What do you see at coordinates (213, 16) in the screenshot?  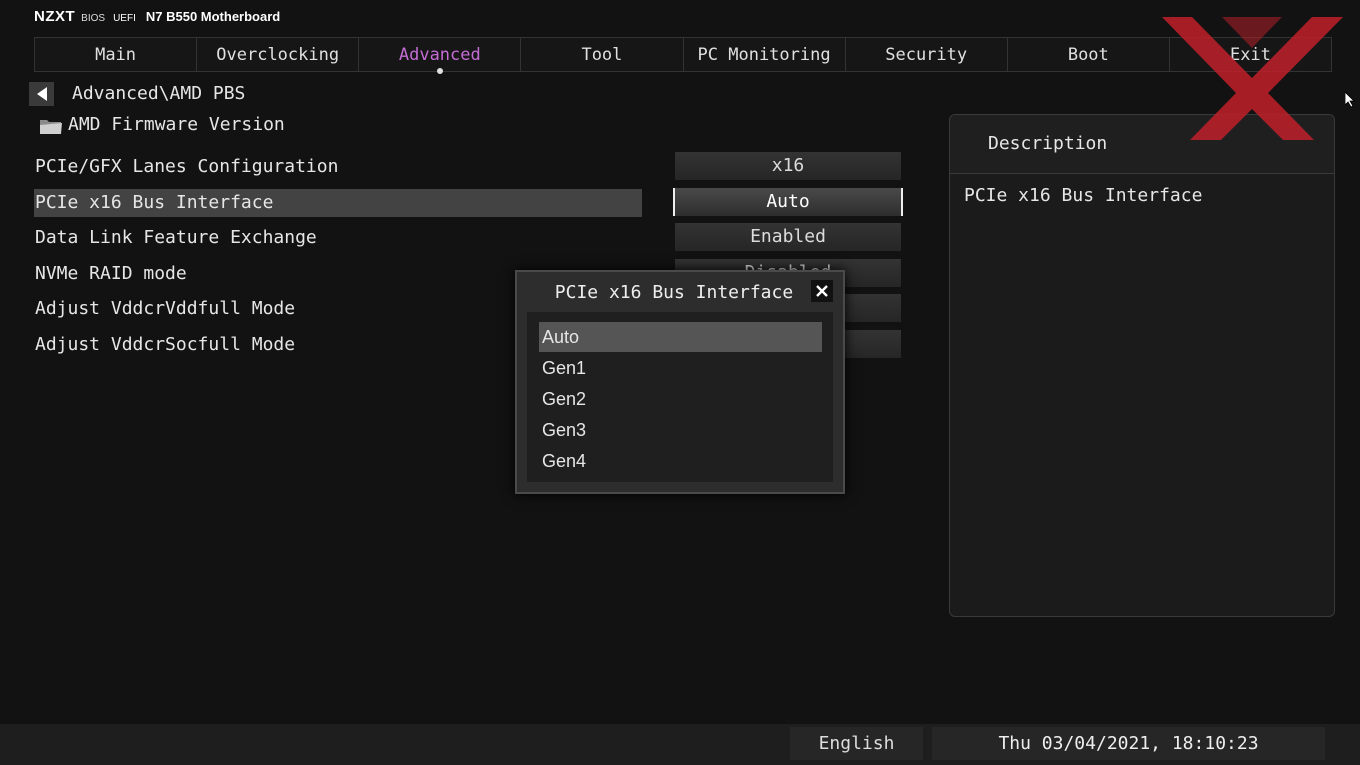 I see `board-name: N7 B550 Motherboard` at bounding box center [213, 16].